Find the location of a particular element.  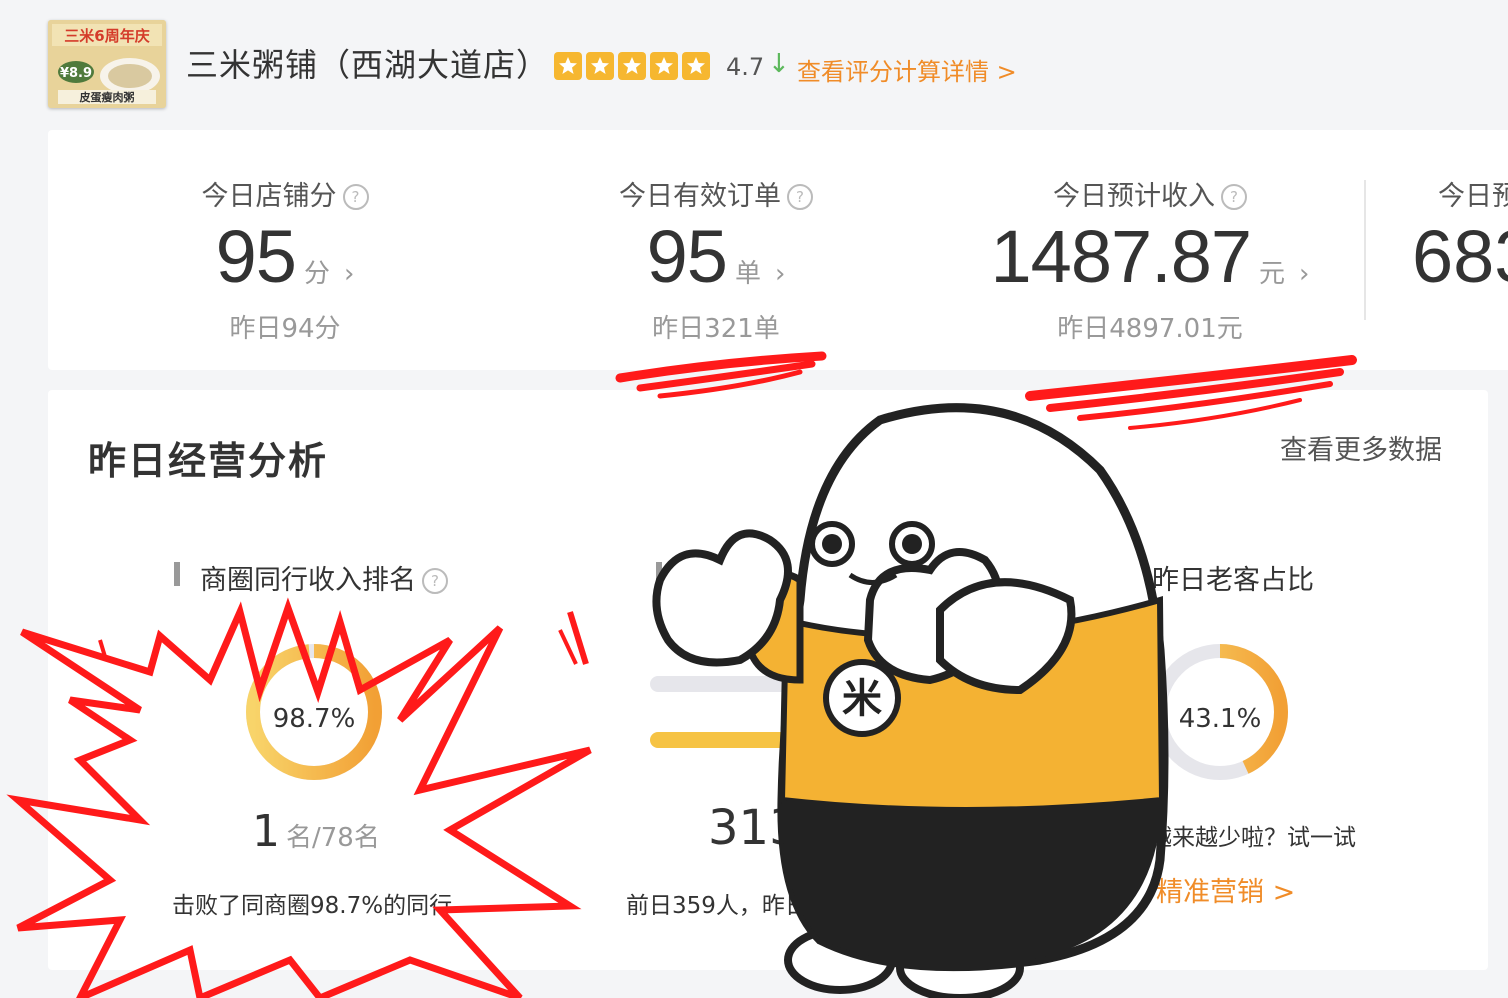

metric-unit: 分 is located at coordinates (316, 274).